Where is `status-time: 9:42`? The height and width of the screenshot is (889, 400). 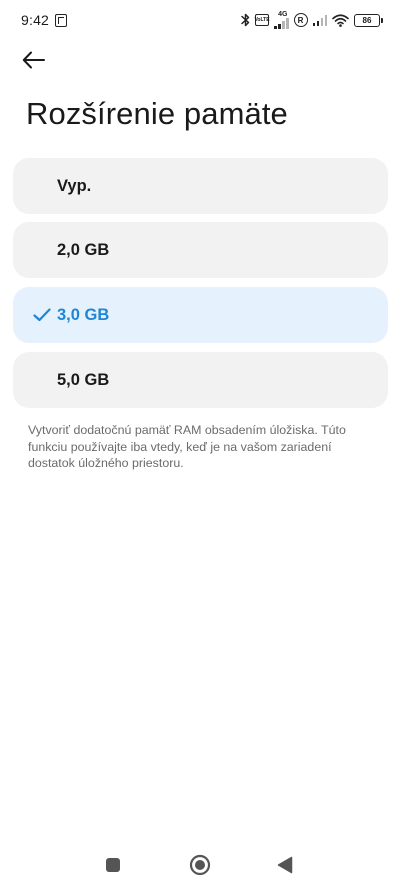 status-time: 9:42 is located at coordinates (35, 20).